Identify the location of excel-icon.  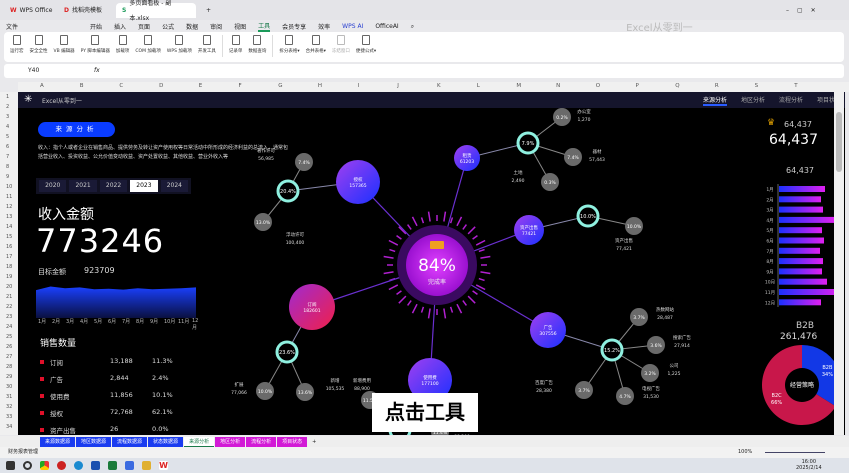
(112, 465).